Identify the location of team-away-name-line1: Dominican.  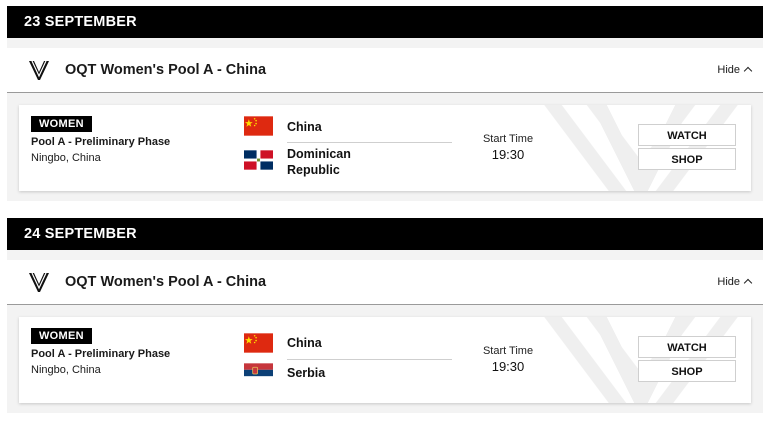
(319, 154).